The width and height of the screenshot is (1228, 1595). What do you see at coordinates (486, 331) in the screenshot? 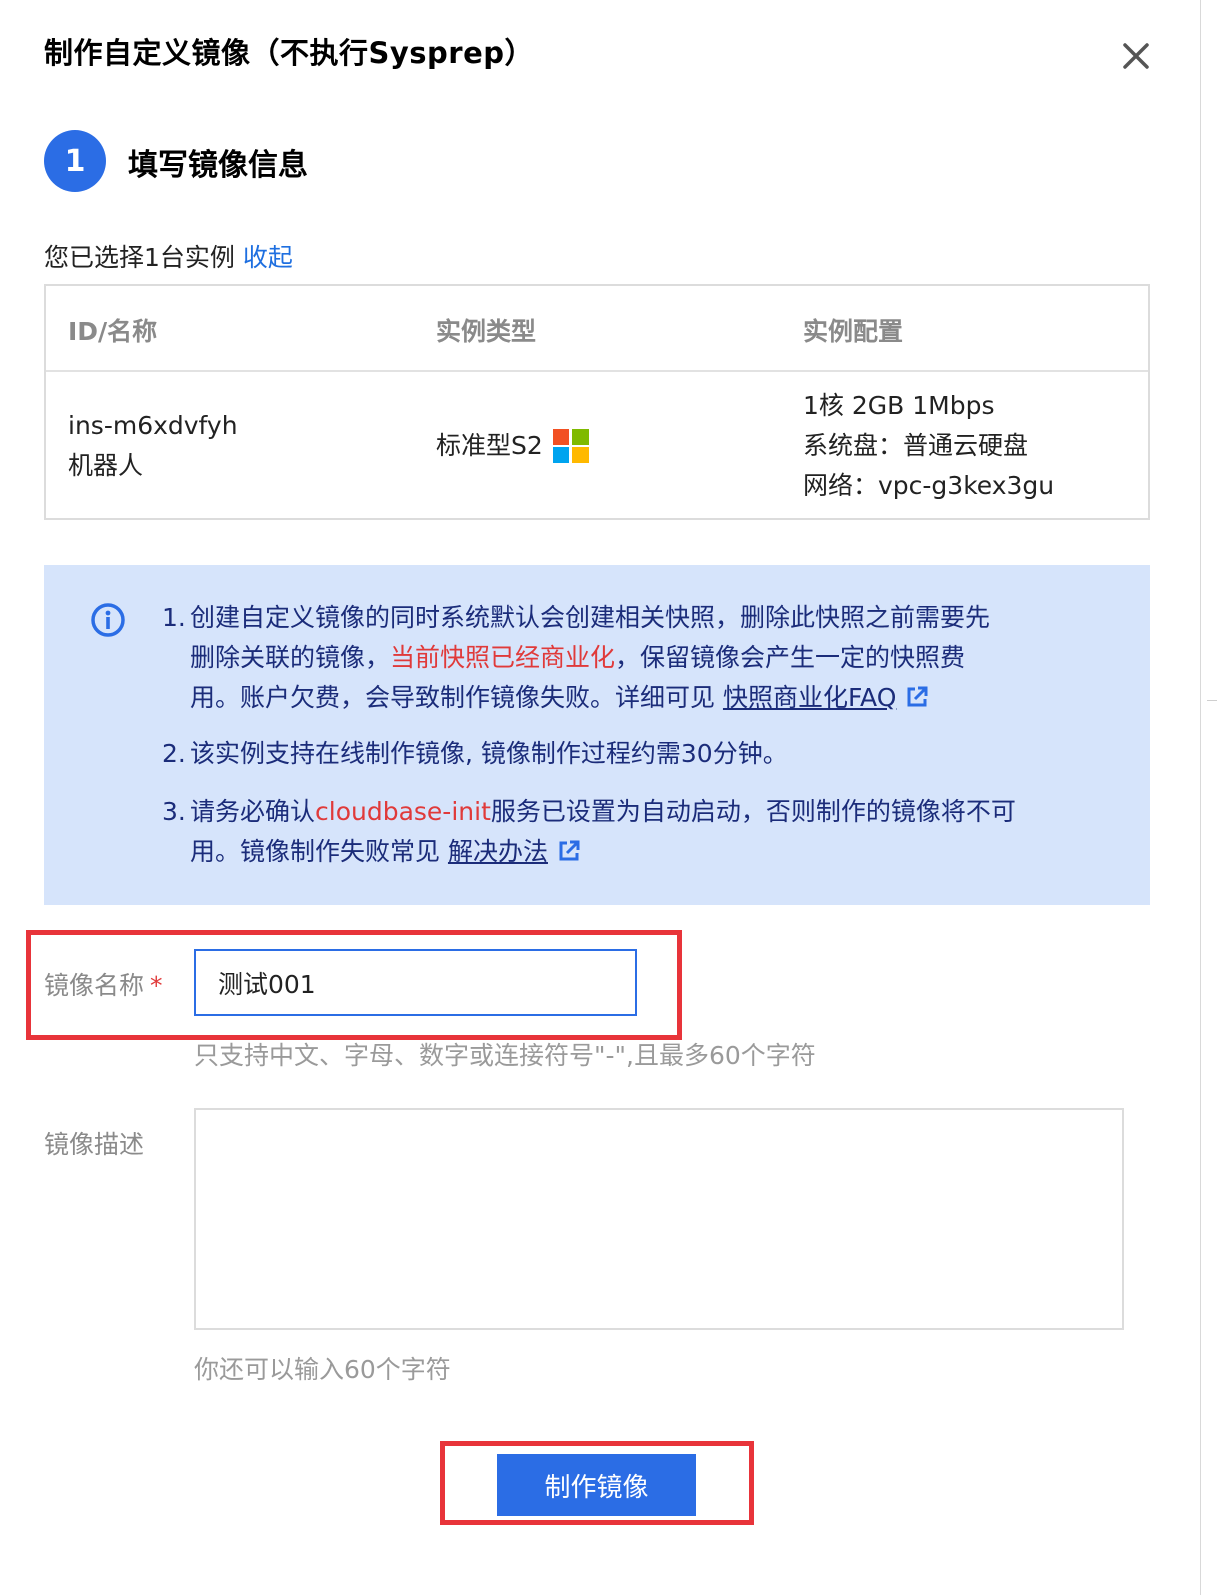
I see `column-header-type: 实例类型` at bounding box center [486, 331].